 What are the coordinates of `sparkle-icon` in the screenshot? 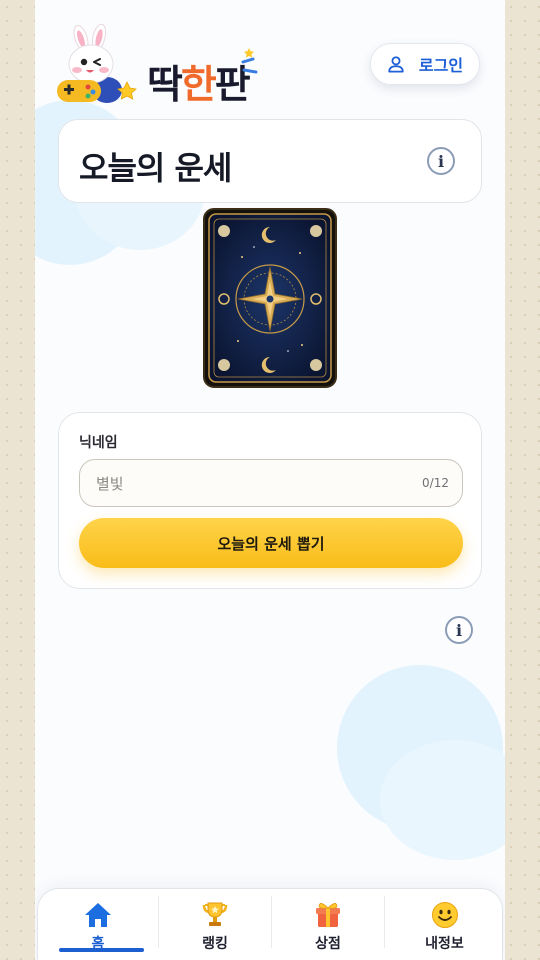 It's located at (249, 61).